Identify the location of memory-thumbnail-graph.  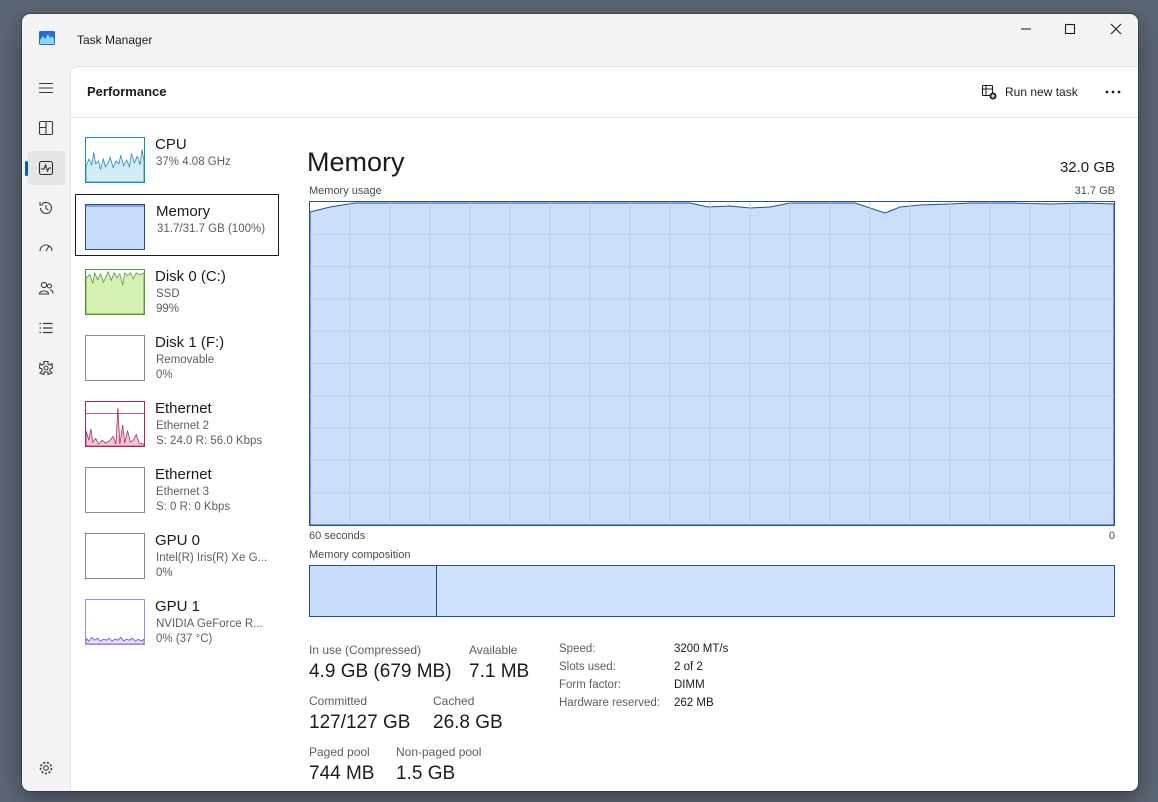
(115, 227).